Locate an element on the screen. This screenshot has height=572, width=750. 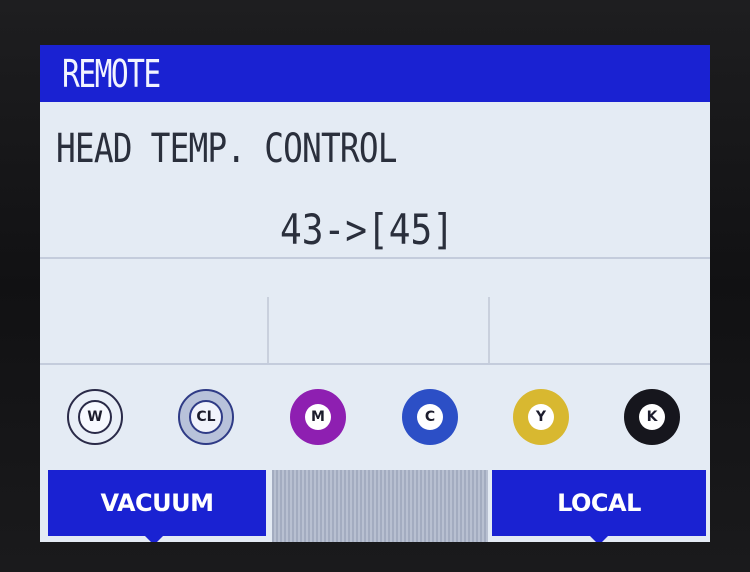
ink-y-icon: Y is located at coordinates (541, 417).